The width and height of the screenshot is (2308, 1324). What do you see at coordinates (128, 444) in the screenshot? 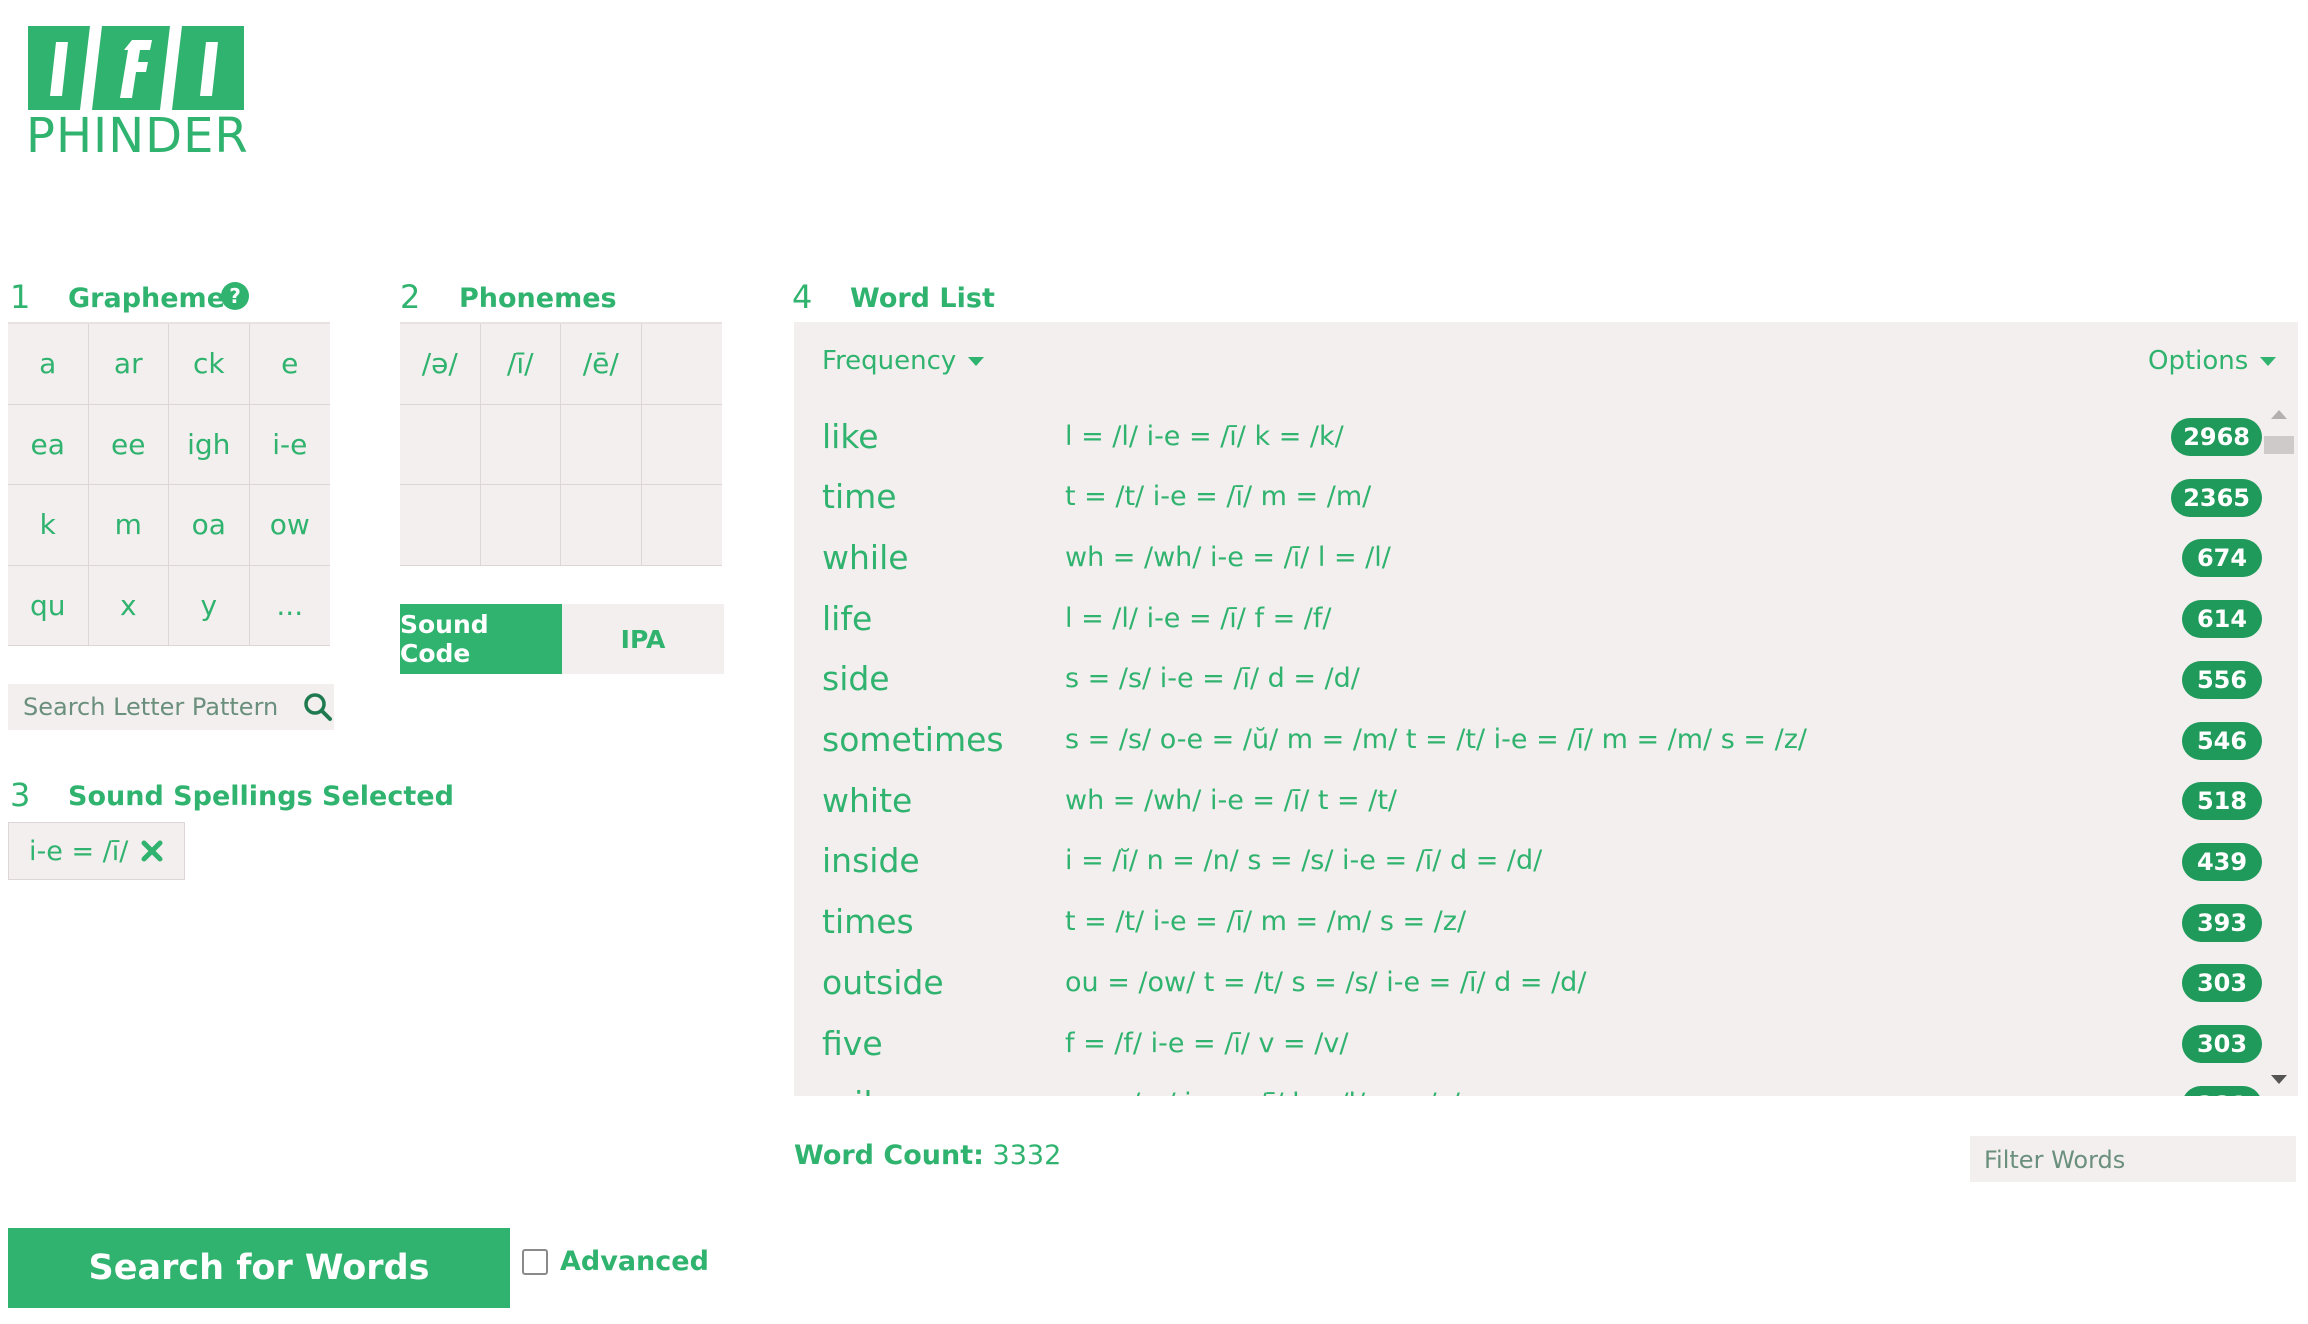
I see `grapheme-cell: ee` at bounding box center [128, 444].